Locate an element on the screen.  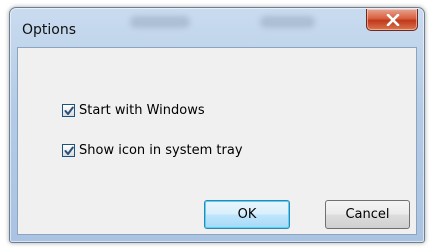
start-with-windows-option: Start with Windows is located at coordinates (133, 110).